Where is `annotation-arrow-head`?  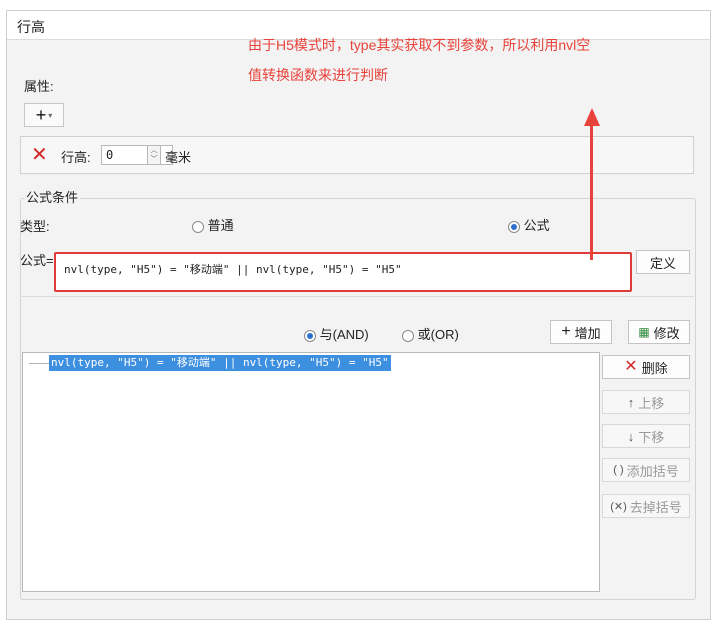
annotation-arrow-head is located at coordinates (592, 117).